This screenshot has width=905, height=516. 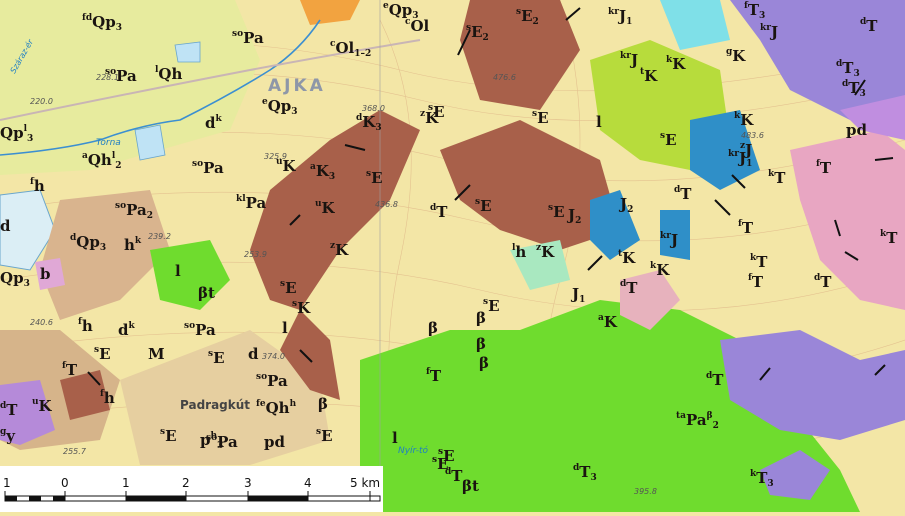 I want to click on unit-label: pd, so click(x=274, y=443).